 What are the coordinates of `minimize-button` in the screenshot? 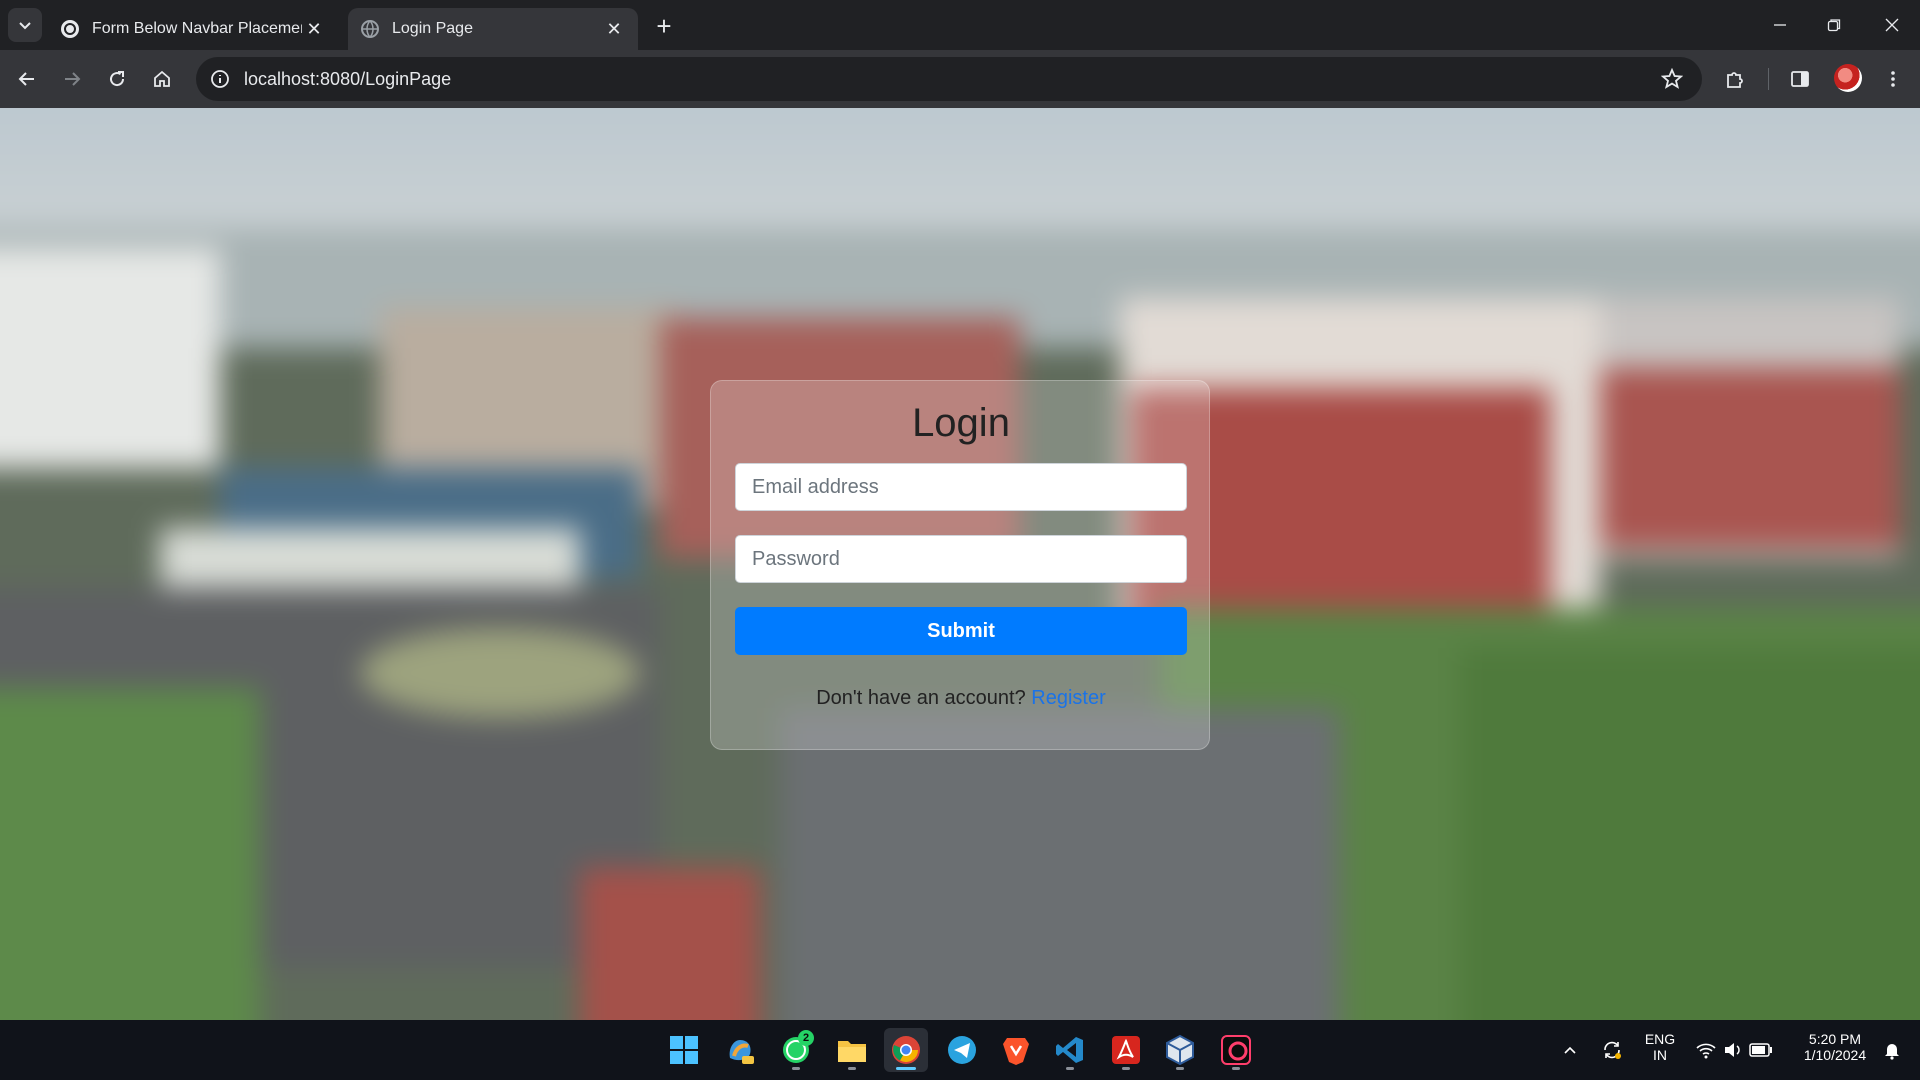 It's located at (1780, 25).